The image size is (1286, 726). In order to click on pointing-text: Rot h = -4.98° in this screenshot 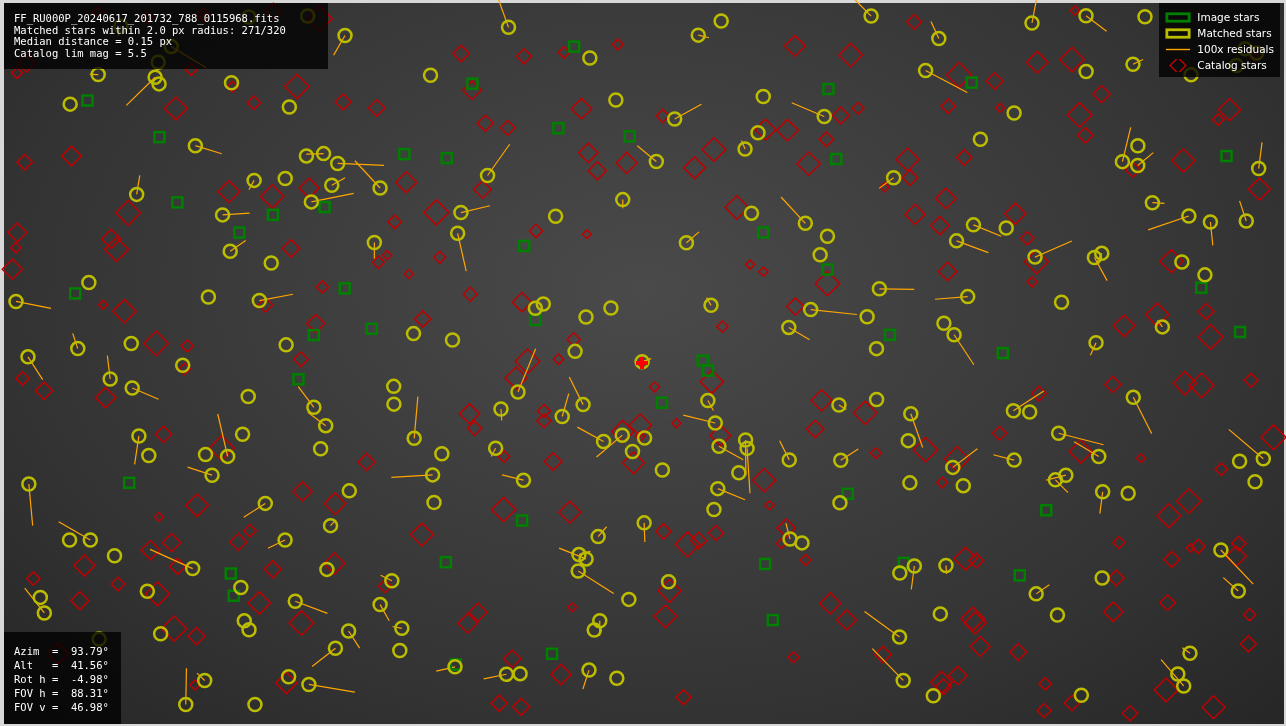, I will do `click(61, 679)`.